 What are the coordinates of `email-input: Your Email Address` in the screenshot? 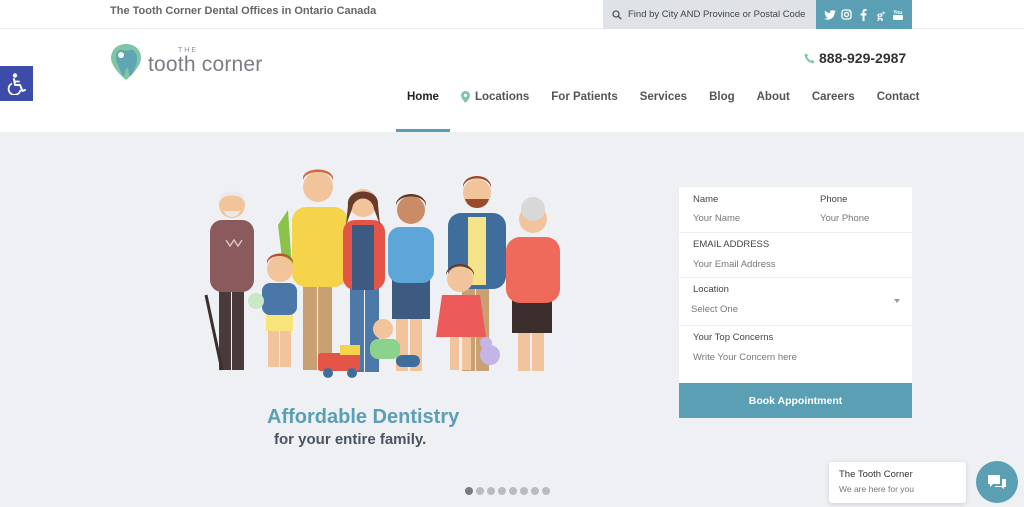 It's located at (734, 264).